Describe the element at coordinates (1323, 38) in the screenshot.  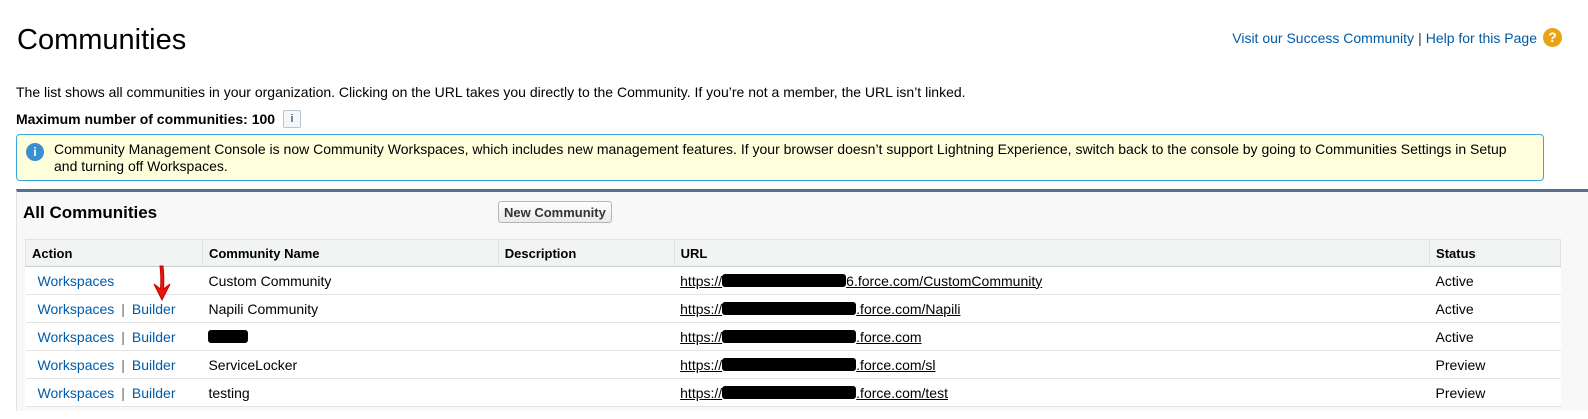
I see `success-community-link: Visit our Success Community` at that location.